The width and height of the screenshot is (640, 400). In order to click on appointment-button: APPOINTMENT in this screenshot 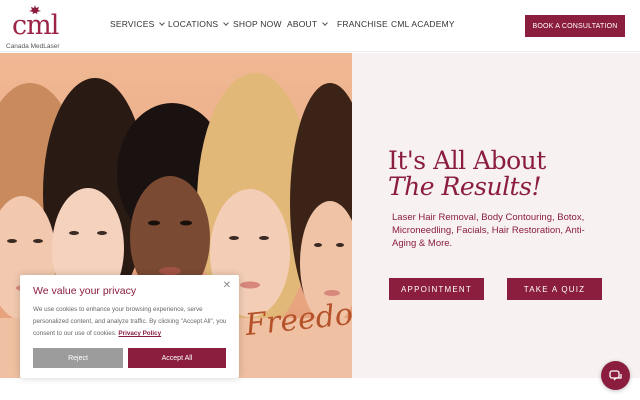, I will do `click(436, 289)`.